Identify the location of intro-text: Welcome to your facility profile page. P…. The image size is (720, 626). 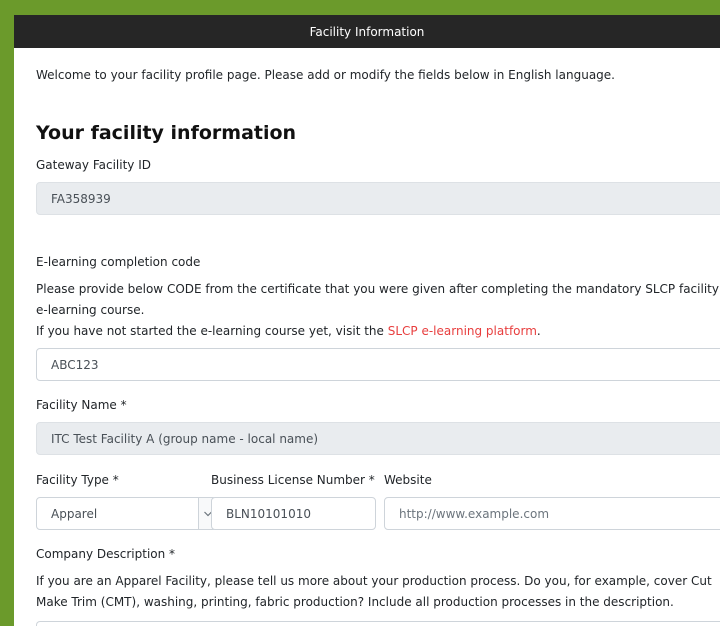
(325, 75).